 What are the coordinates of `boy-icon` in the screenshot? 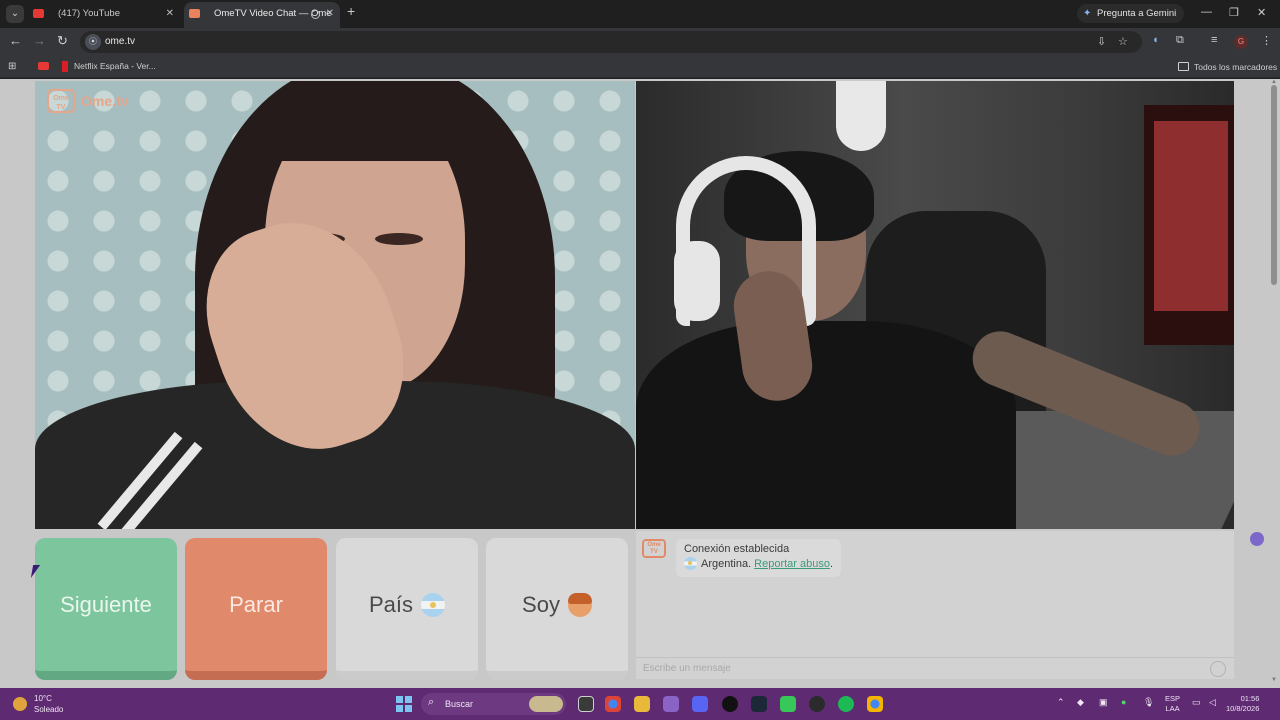 It's located at (579, 605).